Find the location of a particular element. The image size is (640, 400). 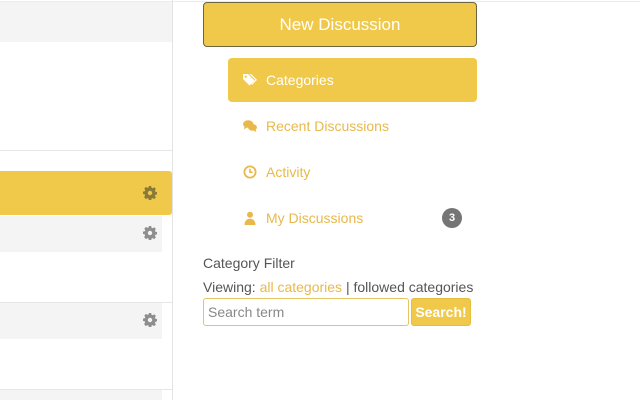

count-badge: 3 is located at coordinates (452, 218).